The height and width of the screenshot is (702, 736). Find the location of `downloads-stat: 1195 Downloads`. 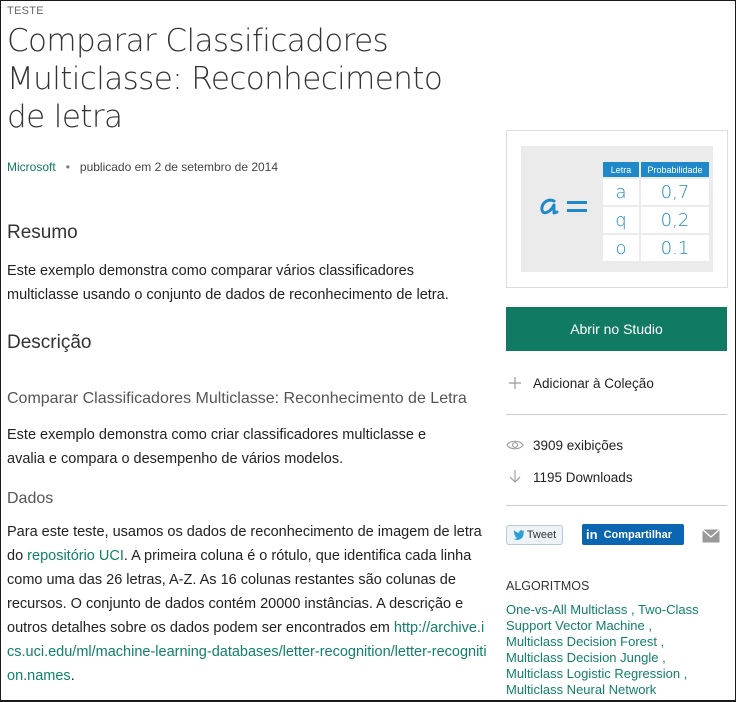

downloads-stat: 1195 Downloads is located at coordinates (569, 477).